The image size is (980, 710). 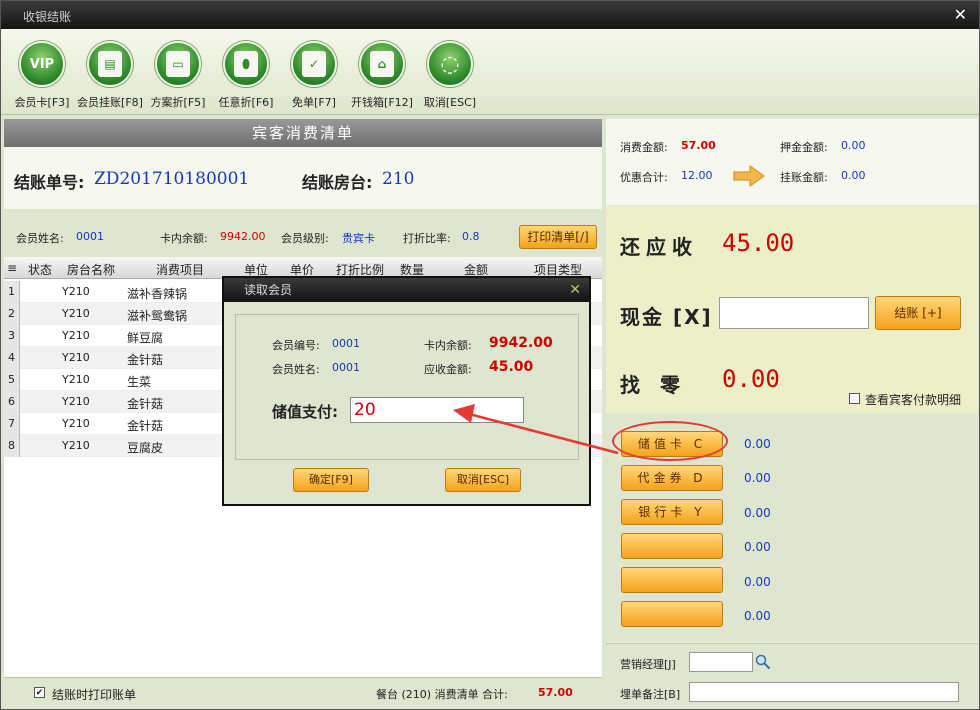 What do you see at coordinates (666, 317) in the screenshot?
I see `cash-label: 现金 [X]` at bounding box center [666, 317].